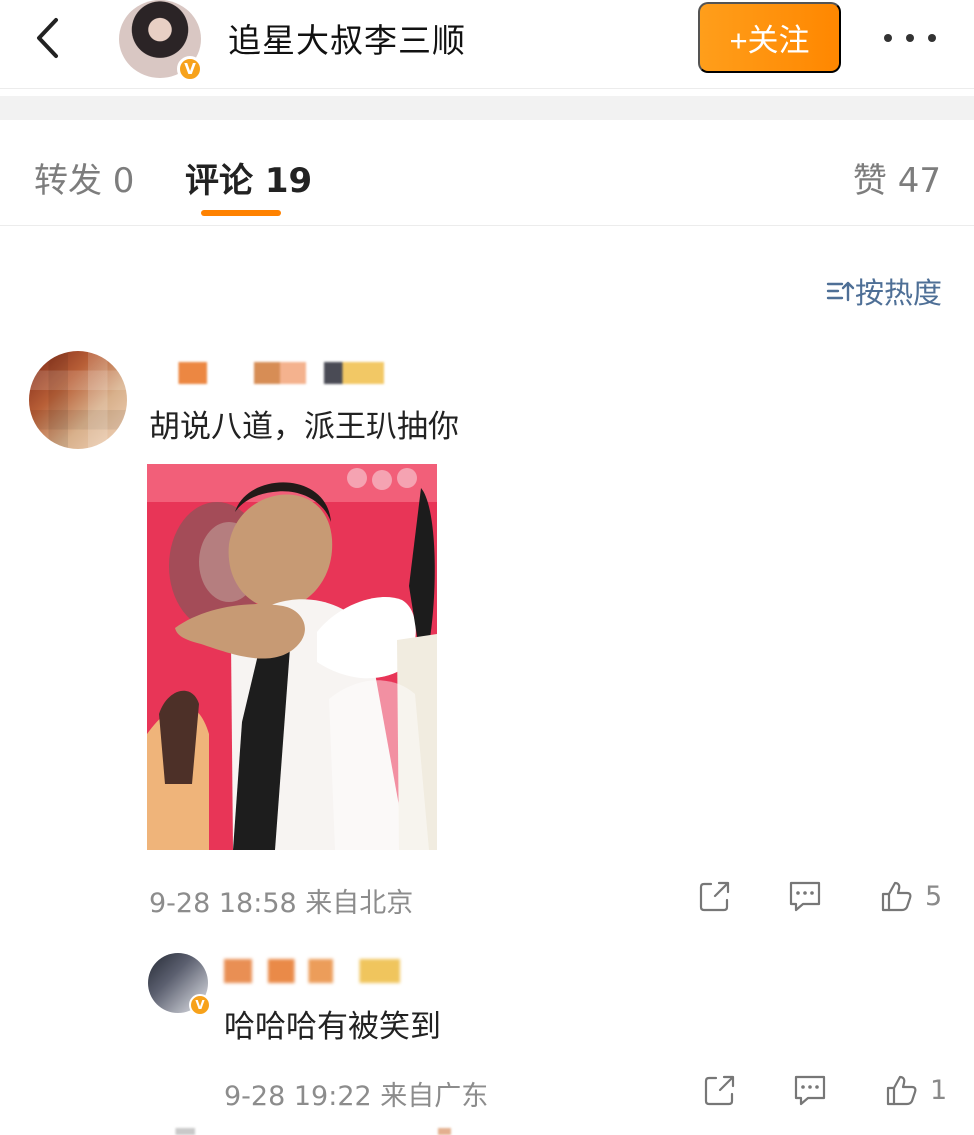 Image resolution: width=974 pixels, height=1135 pixels. Describe the element at coordinates (769, 37) in the screenshot. I see `follow-button: +关注` at that location.